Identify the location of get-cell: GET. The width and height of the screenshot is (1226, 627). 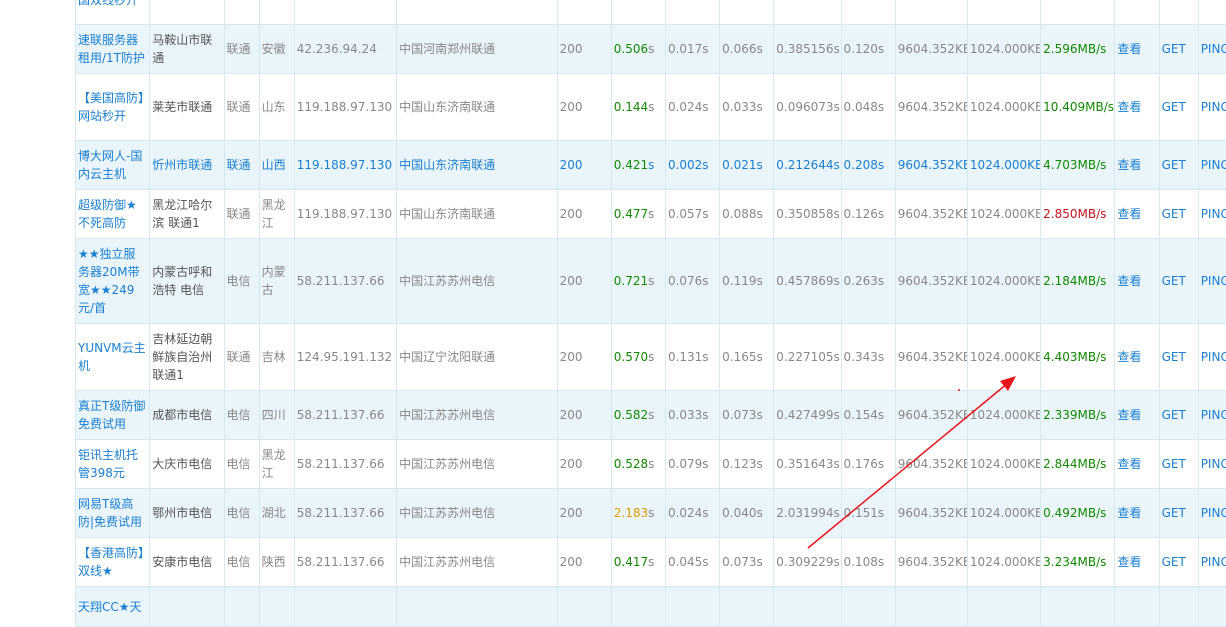
(1178, 357).